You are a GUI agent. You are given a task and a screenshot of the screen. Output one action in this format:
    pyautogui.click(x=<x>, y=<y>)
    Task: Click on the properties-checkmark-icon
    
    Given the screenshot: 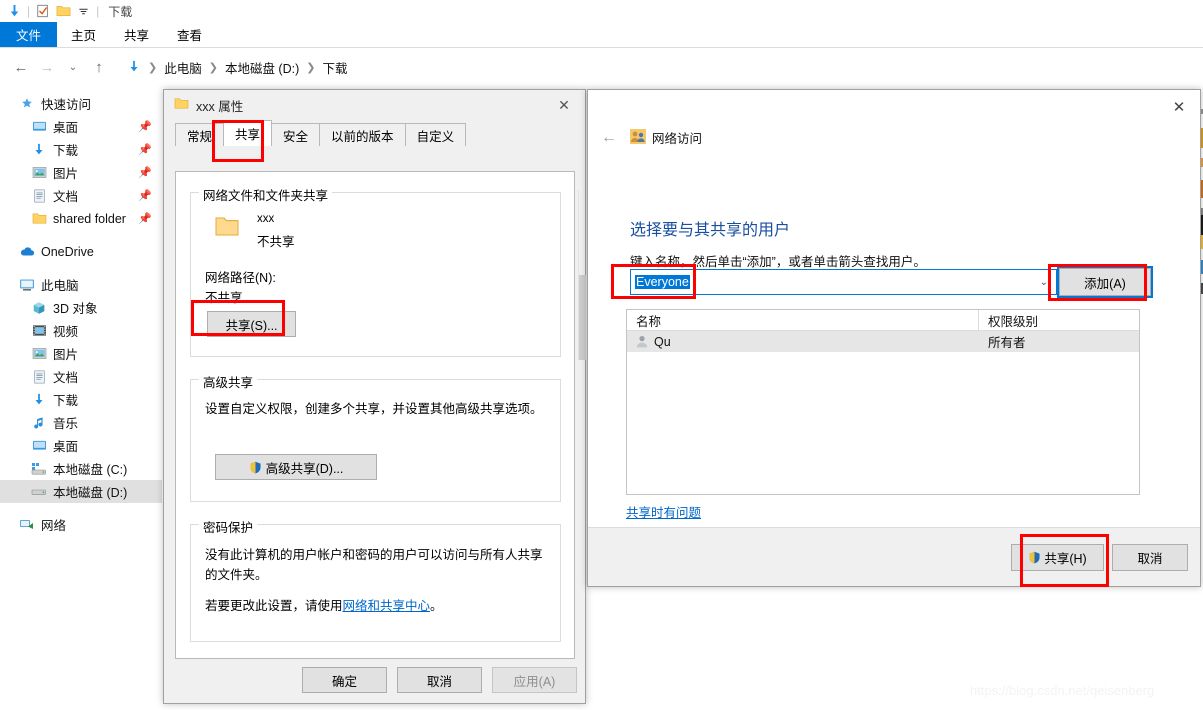 What is the action you would take?
    pyautogui.click(x=43, y=11)
    